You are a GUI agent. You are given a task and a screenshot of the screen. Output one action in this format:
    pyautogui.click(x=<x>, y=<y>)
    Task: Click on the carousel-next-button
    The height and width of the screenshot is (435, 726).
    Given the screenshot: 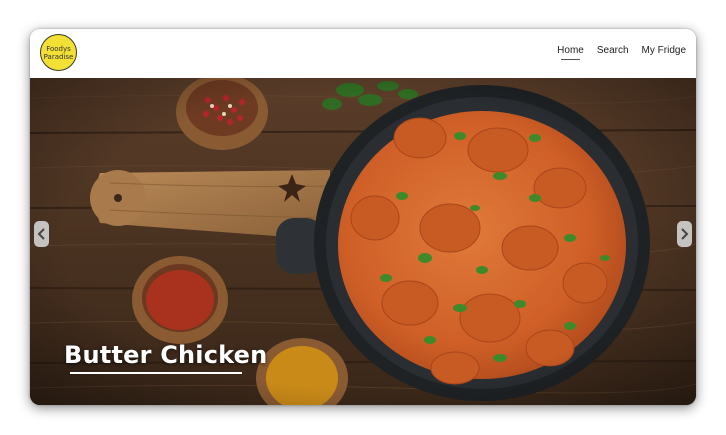 What is the action you would take?
    pyautogui.click(x=684, y=234)
    